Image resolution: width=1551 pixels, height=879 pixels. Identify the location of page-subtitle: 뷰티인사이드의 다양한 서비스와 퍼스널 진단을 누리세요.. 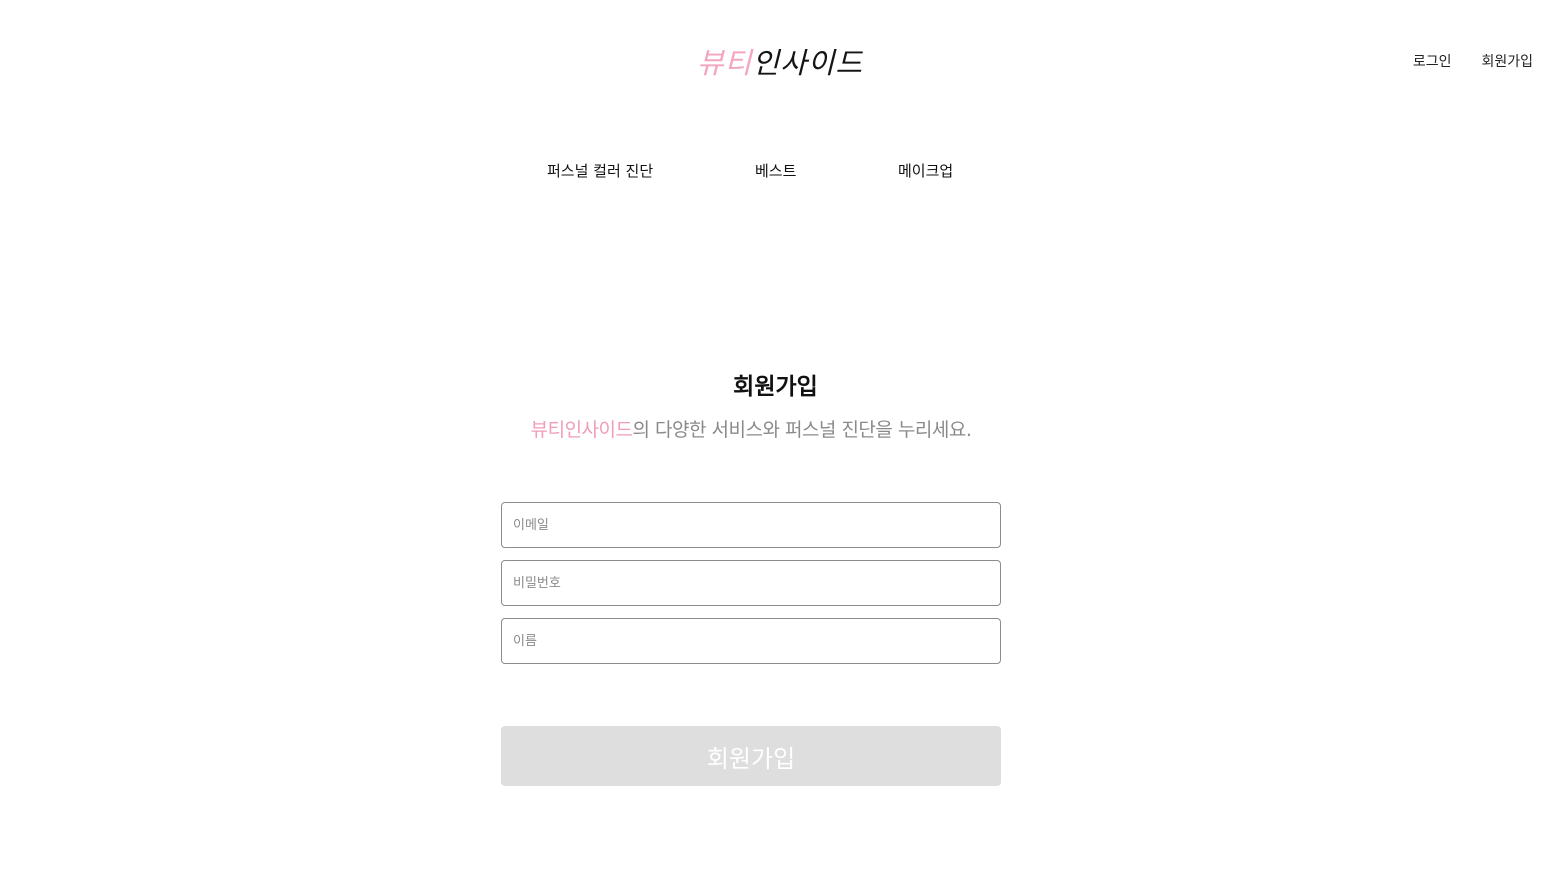
(751, 428).